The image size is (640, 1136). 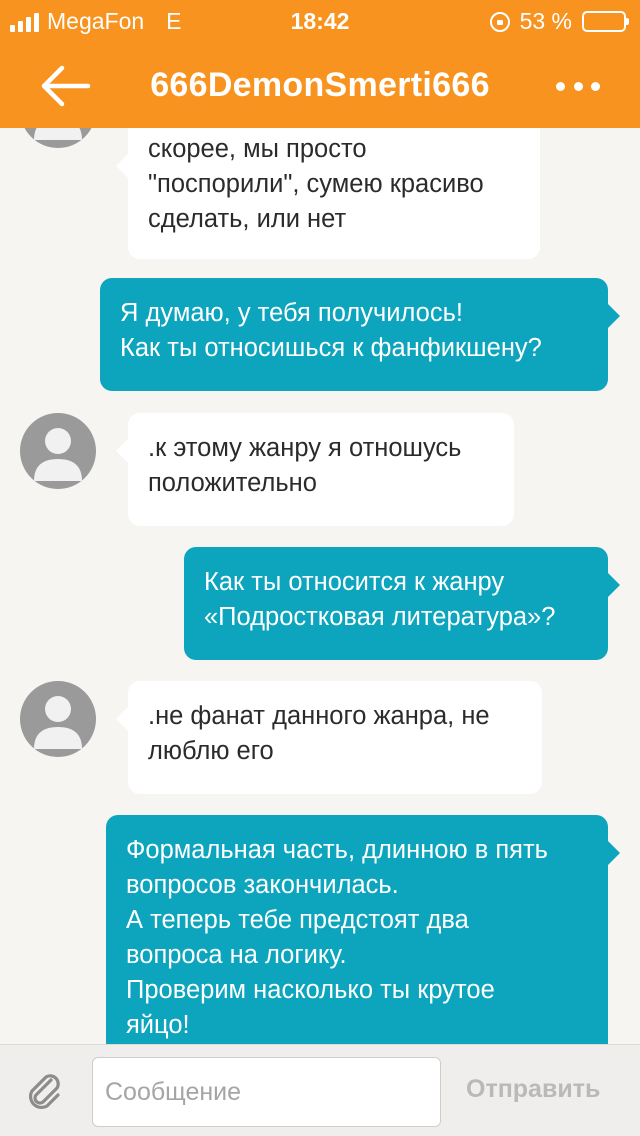 I want to click on more-button, so click(x=578, y=86).